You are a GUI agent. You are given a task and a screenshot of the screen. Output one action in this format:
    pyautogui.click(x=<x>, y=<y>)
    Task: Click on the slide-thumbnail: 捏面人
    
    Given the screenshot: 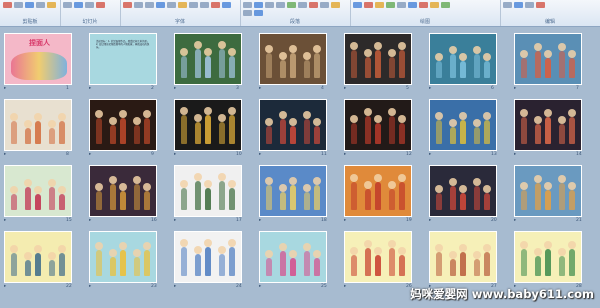 What is the action you would take?
    pyautogui.click(x=38, y=59)
    